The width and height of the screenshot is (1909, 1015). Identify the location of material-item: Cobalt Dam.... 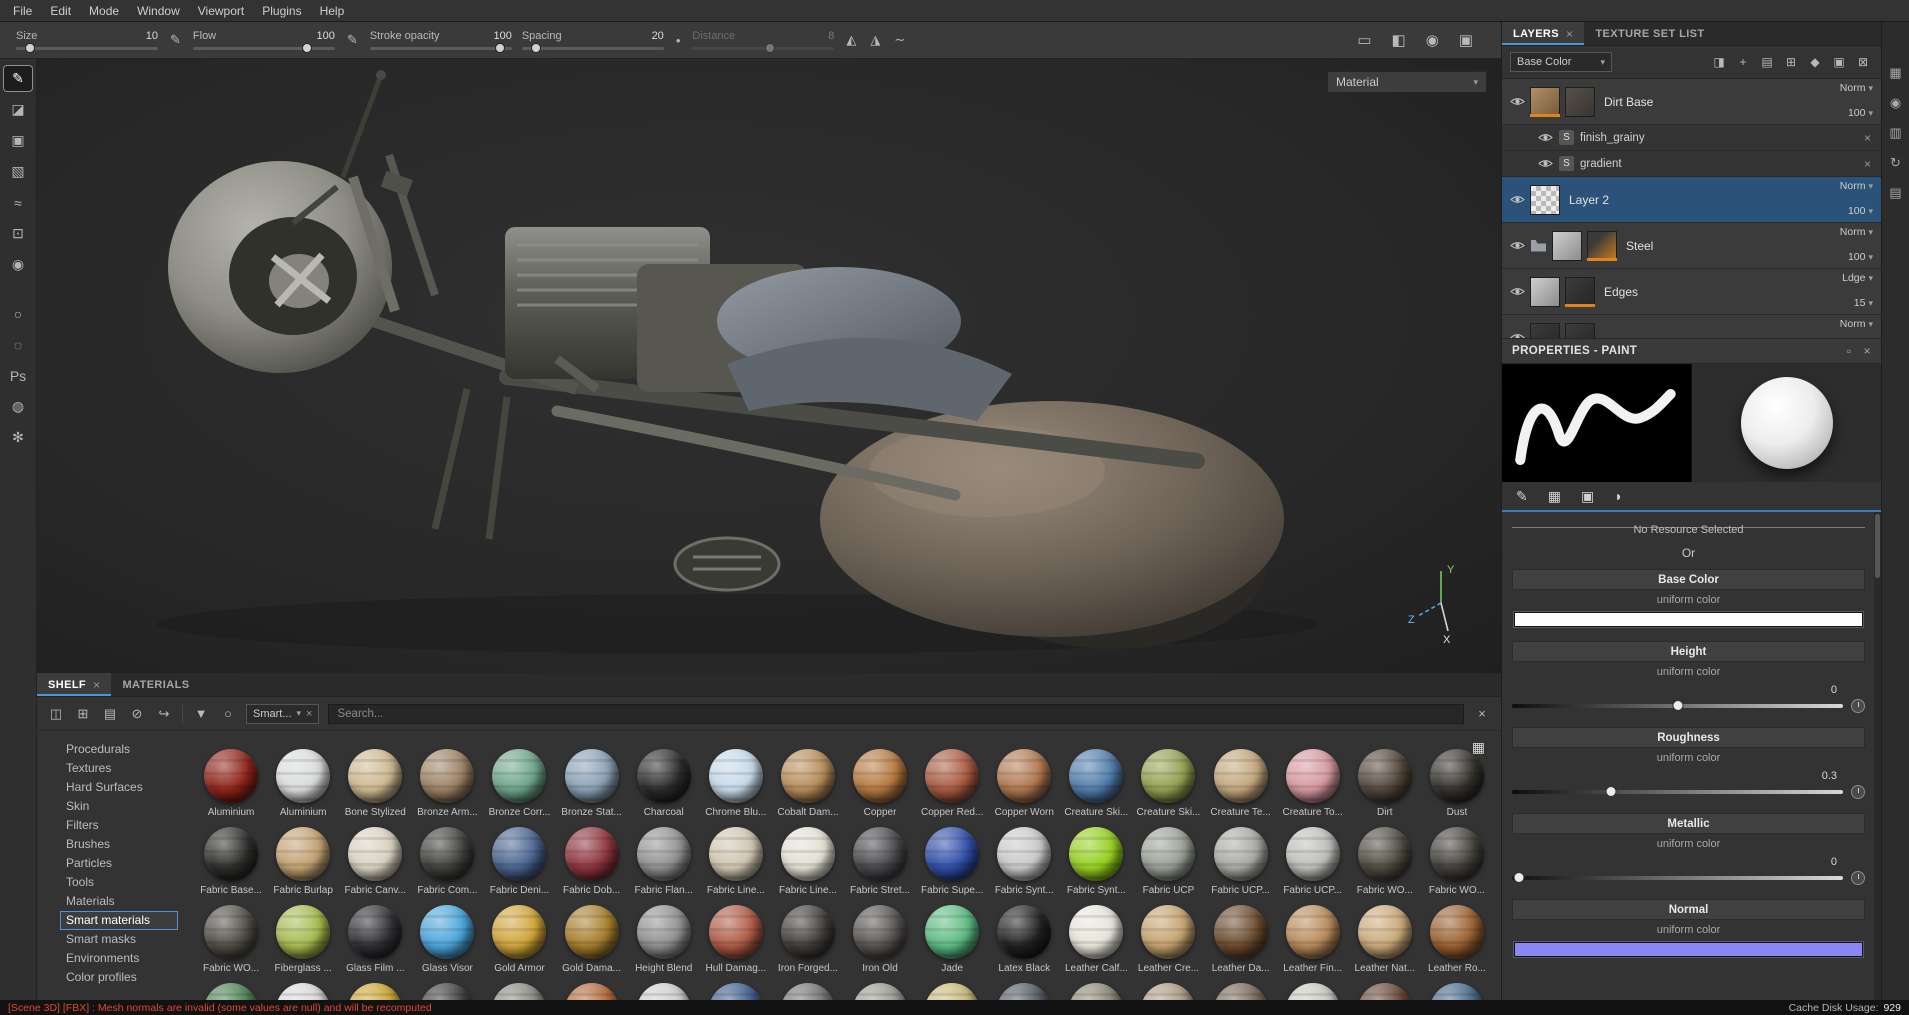
(808, 783).